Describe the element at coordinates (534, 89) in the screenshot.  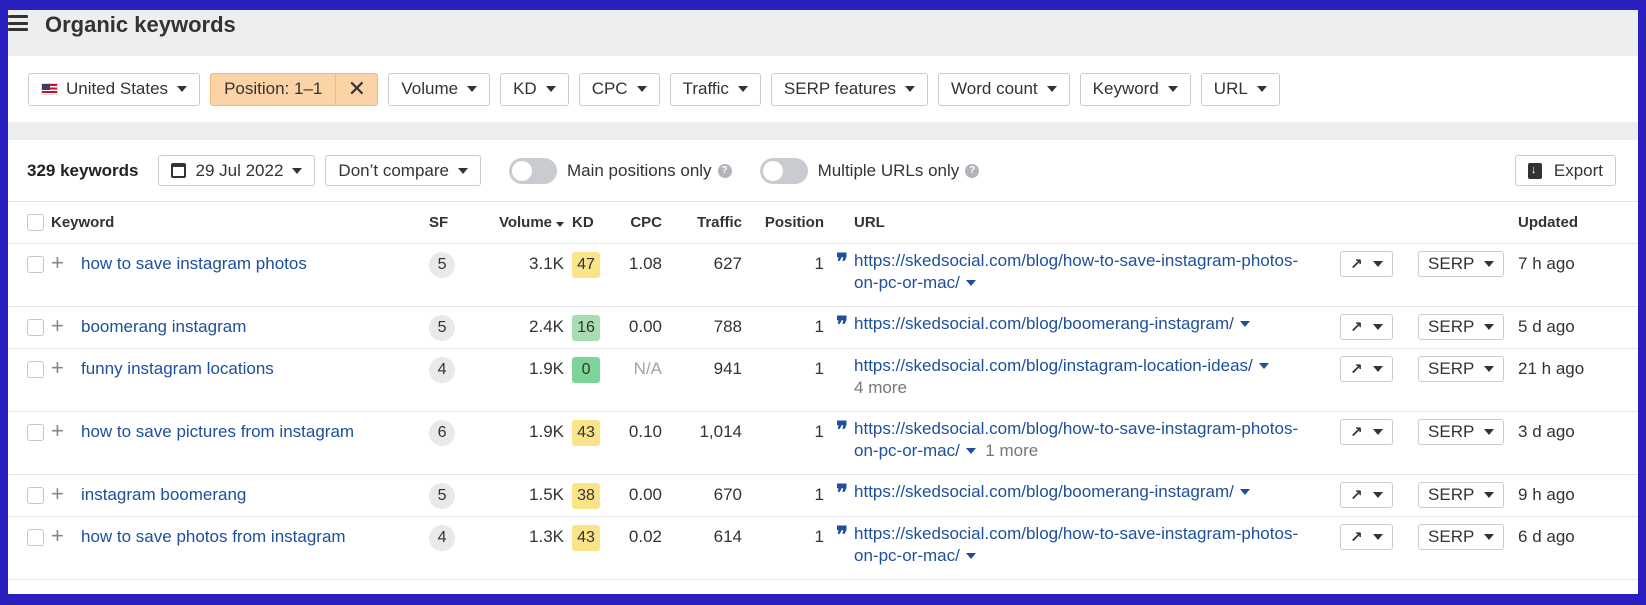
I see `kd-filter: KD` at that location.